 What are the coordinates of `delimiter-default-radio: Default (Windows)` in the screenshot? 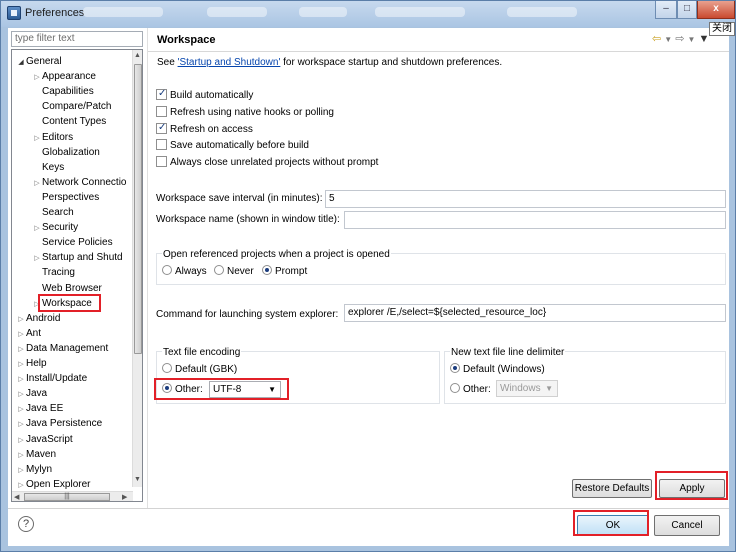 It's located at (497, 370).